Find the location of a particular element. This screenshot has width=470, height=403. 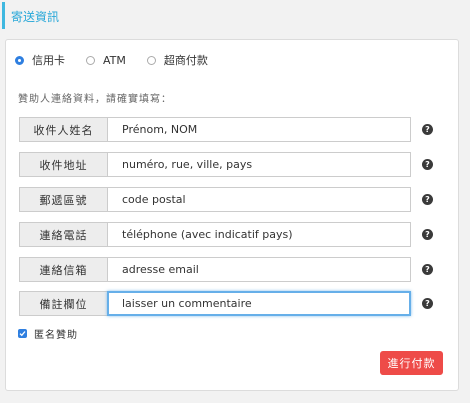

contact-info-note: 贊助人連絡資料，請確實填寫： is located at coordinates (95, 99).